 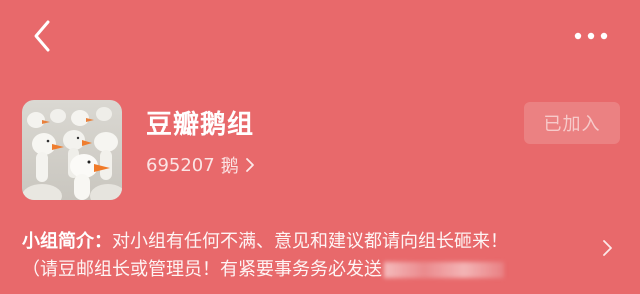 I want to click on intro-text-line-1: 对小组有任何不满、意见和建议都请向组长砸来！, so click(x=310, y=241).